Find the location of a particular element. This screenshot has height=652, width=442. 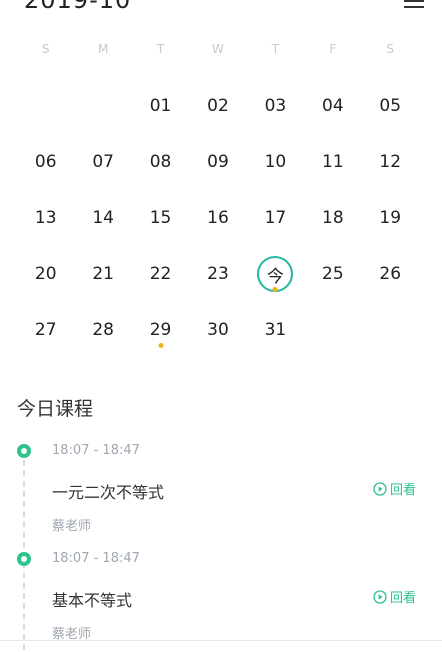

calendar-day-number: 21 is located at coordinates (103, 274).